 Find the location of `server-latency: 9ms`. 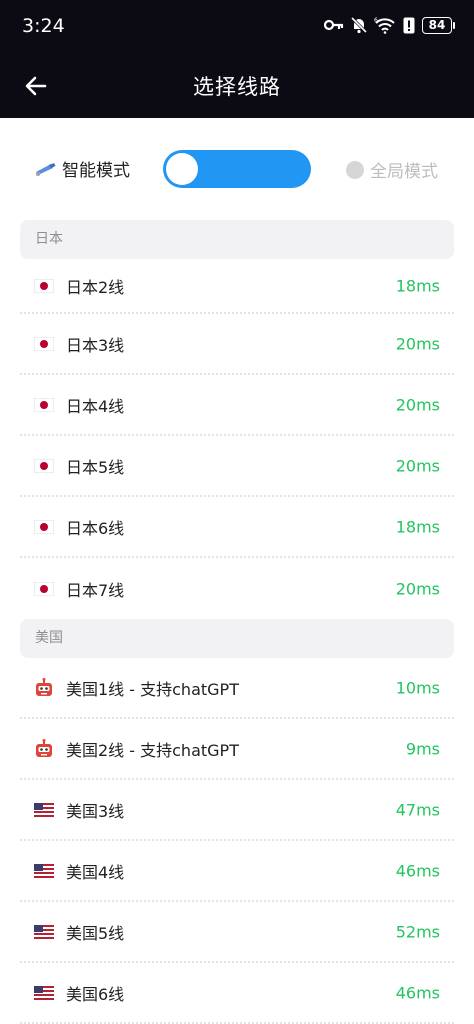

server-latency: 9ms is located at coordinates (422, 748).